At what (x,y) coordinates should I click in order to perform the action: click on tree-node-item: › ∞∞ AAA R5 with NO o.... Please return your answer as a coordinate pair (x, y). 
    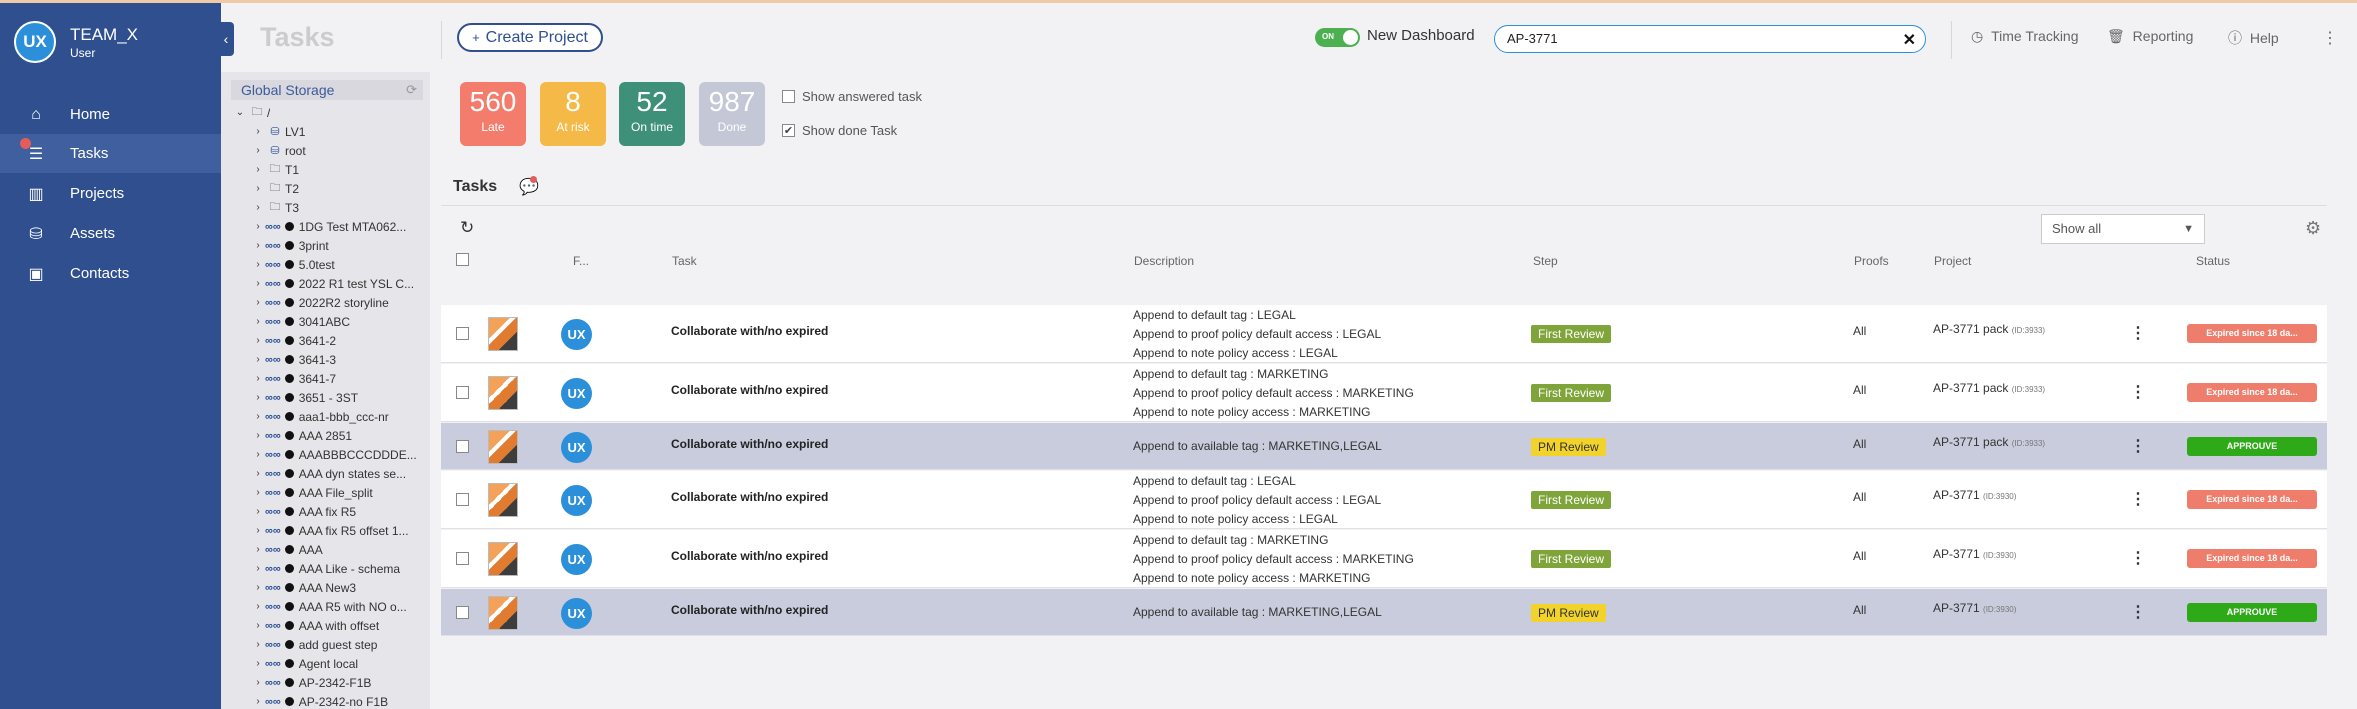
    Looking at the image, I should click on (338, 606).